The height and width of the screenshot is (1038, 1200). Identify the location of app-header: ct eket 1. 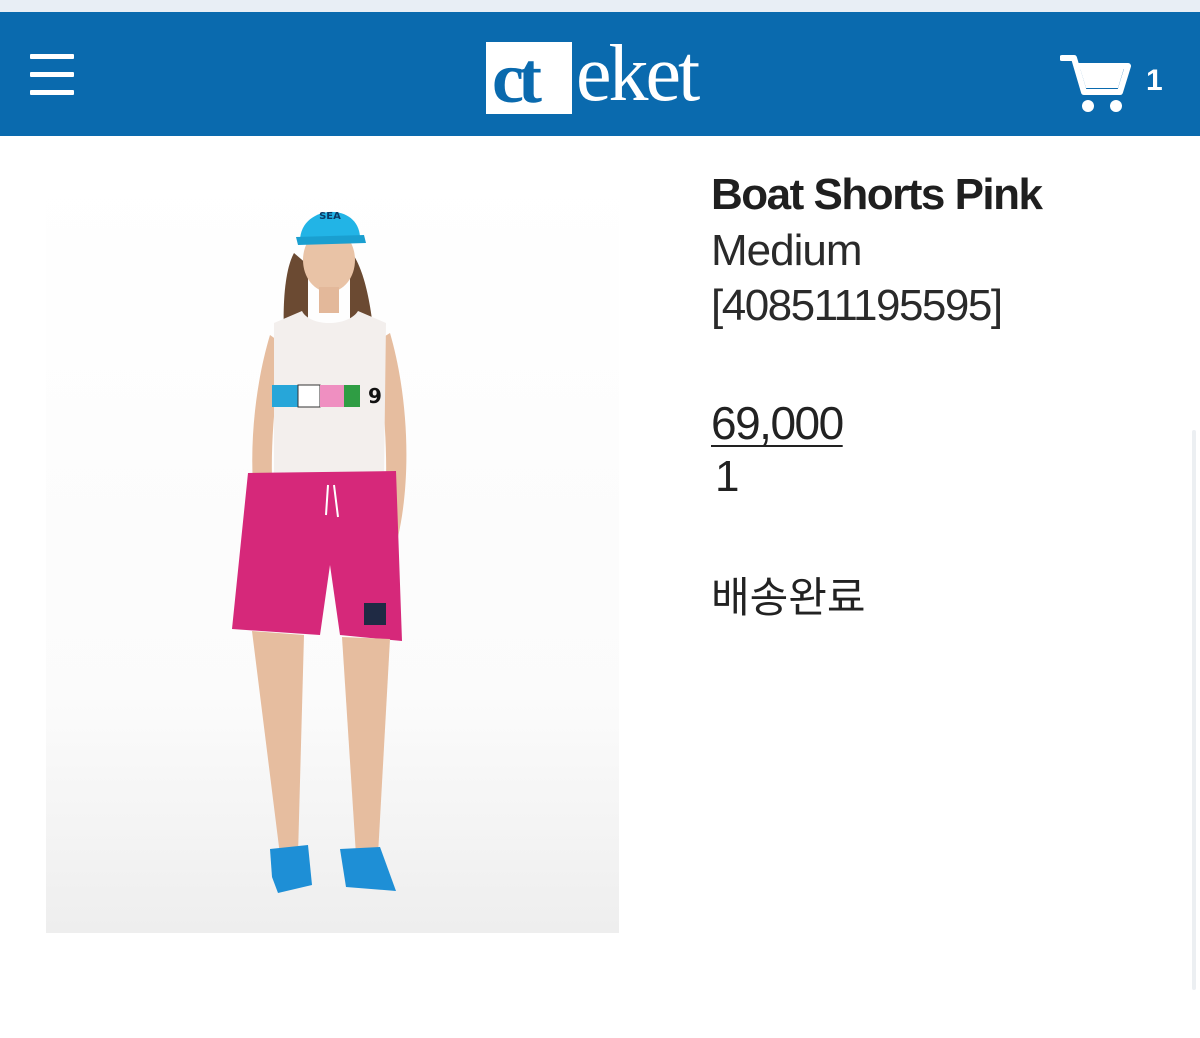
(600, 74).